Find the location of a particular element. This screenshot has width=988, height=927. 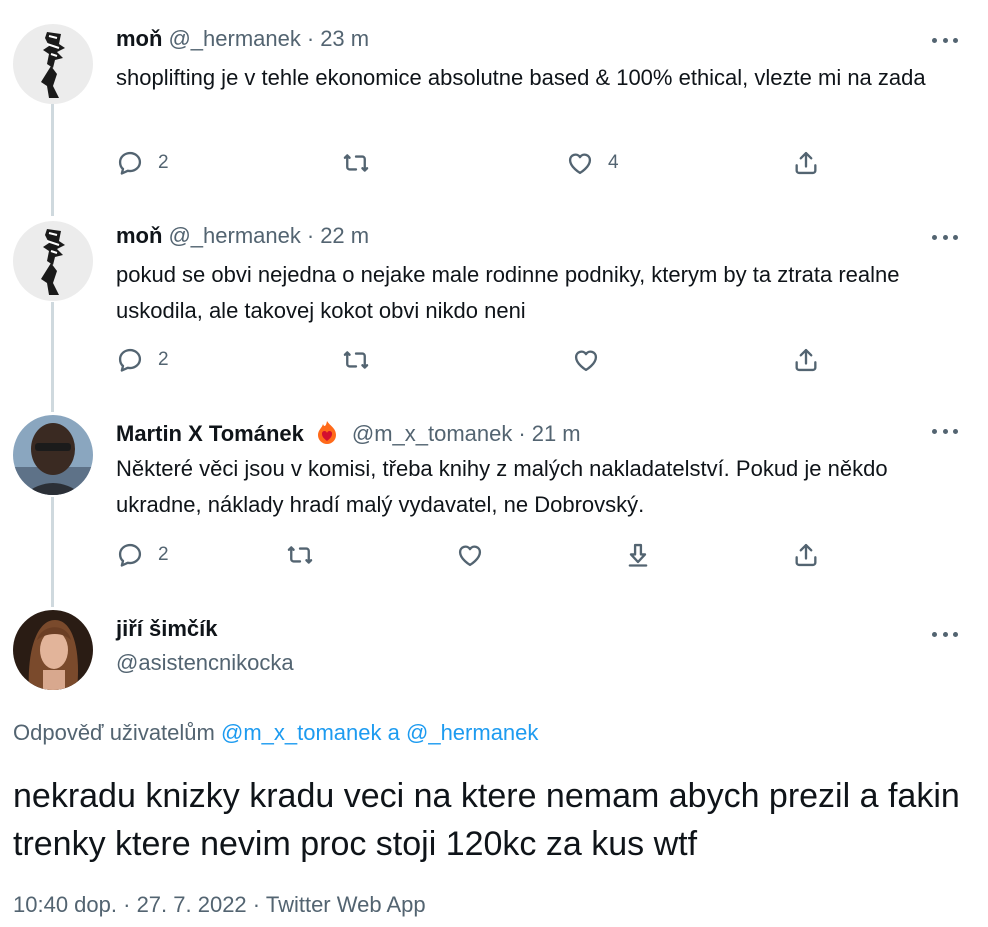

flame-heart-badge-icon is located at coordinates (326, 432).